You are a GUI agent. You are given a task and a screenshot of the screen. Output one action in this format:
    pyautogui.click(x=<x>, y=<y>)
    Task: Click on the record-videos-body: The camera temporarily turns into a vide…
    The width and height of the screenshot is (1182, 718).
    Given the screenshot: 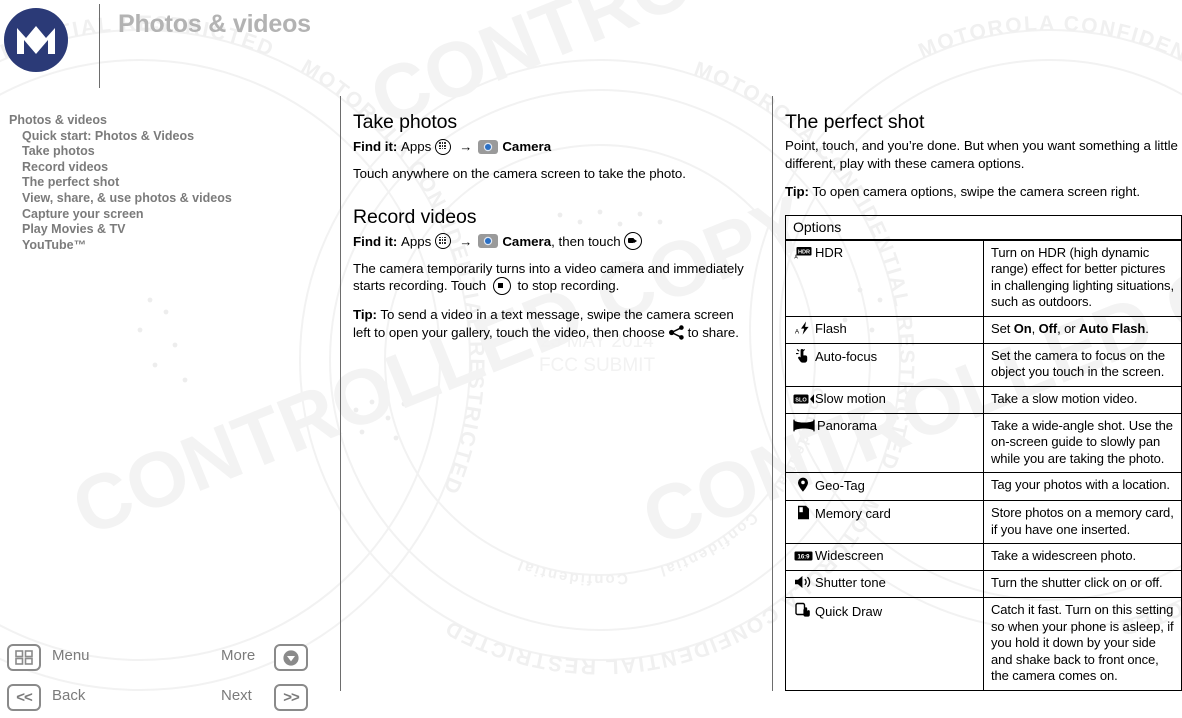 What is the action you would take?
    pyautogui.click(x=553, y=278)
    